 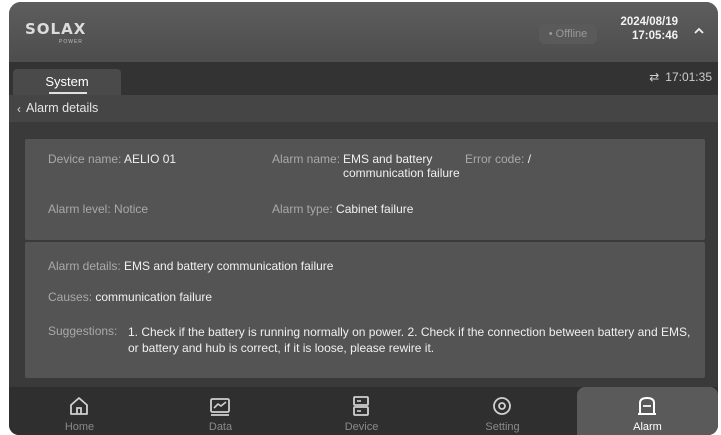 I want to click on chart-icon, so click(x=220, y=407).